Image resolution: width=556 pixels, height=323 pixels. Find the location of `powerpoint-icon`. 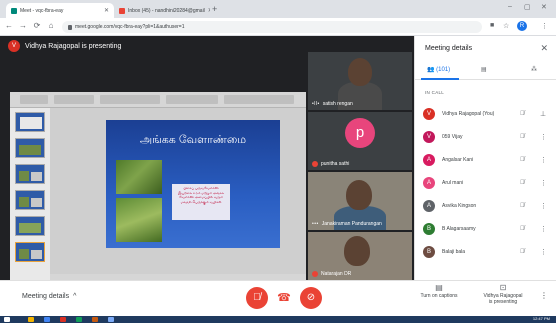

powerpoint-icon is located at coordinates (95, 319).